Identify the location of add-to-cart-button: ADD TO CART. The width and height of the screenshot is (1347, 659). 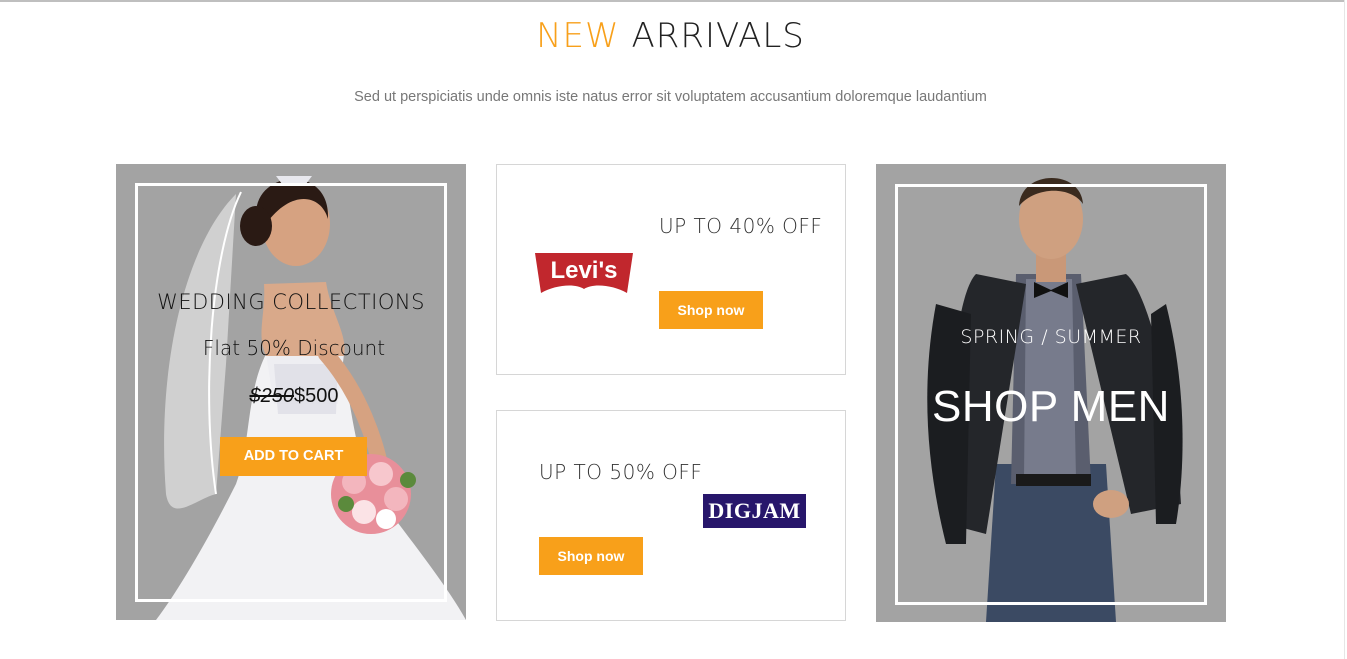
(293, 456).